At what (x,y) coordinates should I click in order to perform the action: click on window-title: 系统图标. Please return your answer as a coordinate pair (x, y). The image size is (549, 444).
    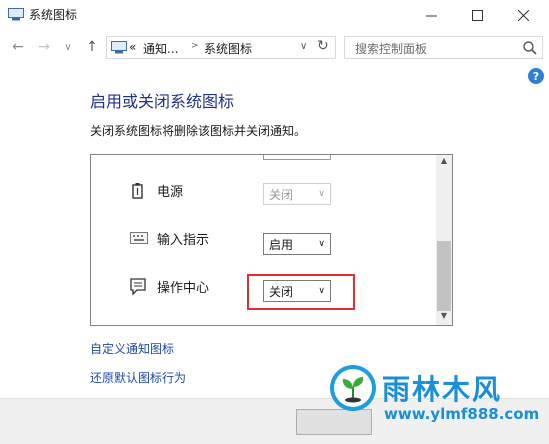
    Looking at the image, I should click on (53, 15).